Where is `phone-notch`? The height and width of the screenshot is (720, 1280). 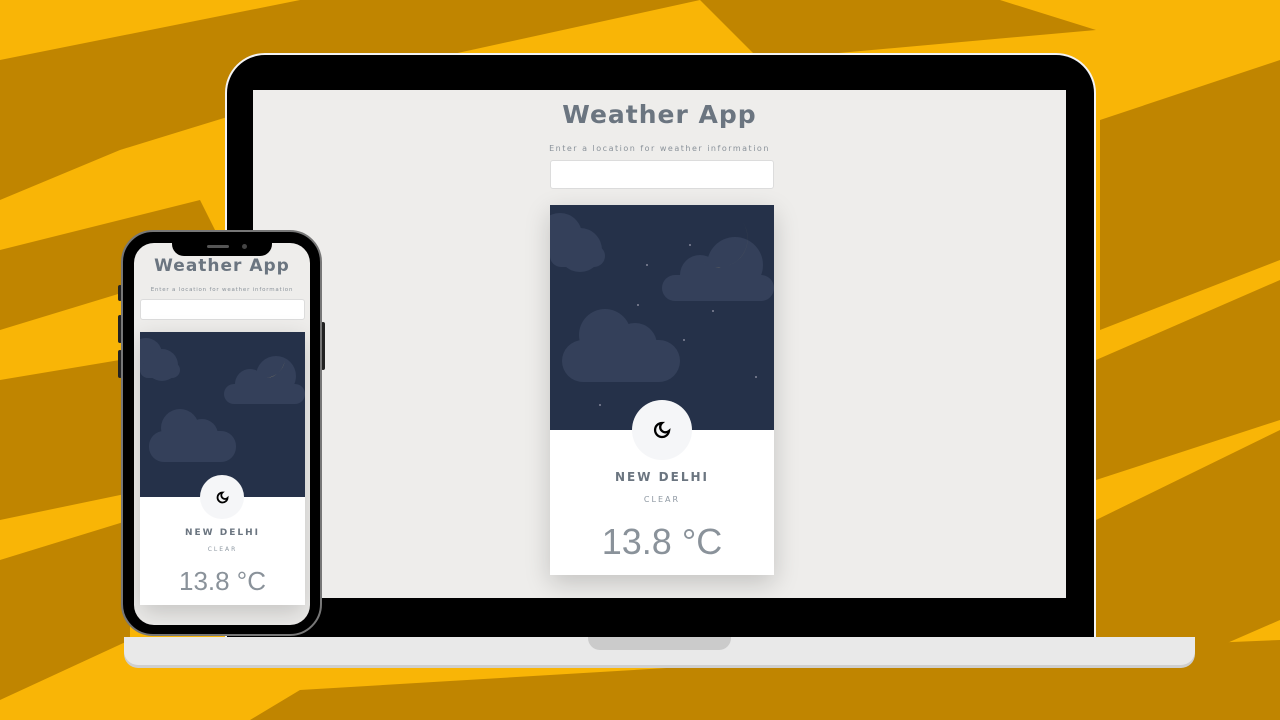 phone-notch is located at coordinates (222, 248).